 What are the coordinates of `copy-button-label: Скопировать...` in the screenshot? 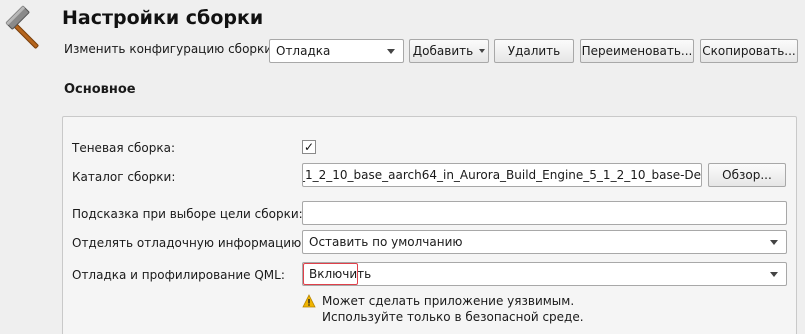 It's located at (749, 51).